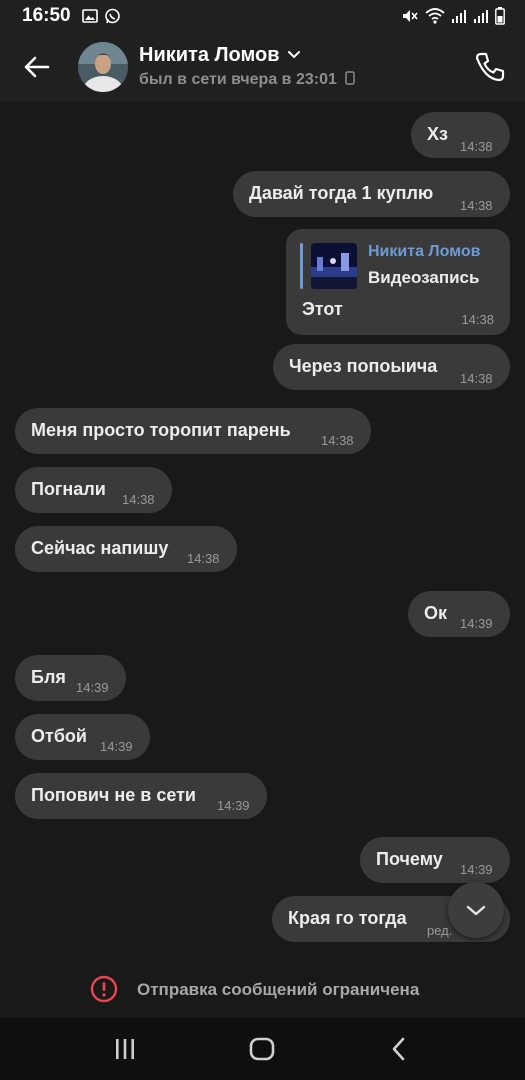 Image resolution: width=525 pixels, height=1080 pixels. I want to click on system-navigation-bar, so click(262, 1049).